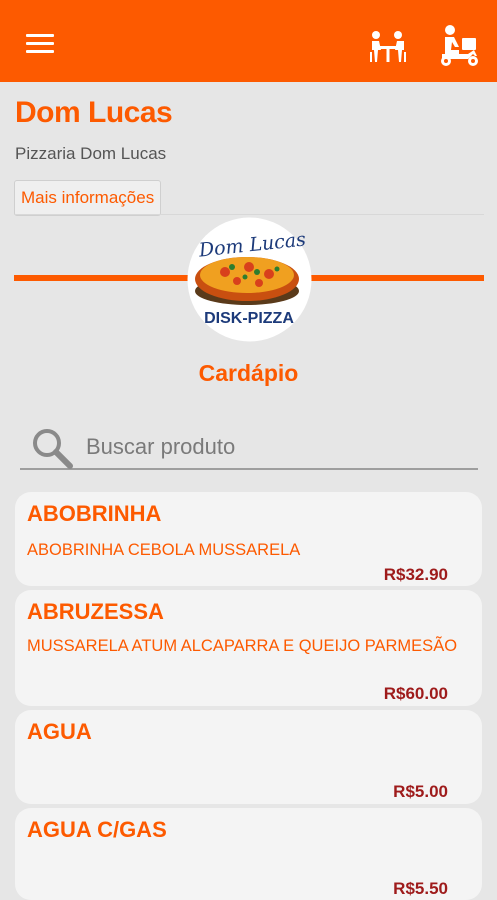 The width and height of the screenshot is (497, 900). Describe the element at coordinates (94, 112) in the screenshot. I see `store-name: Dom Lucas` at that location.